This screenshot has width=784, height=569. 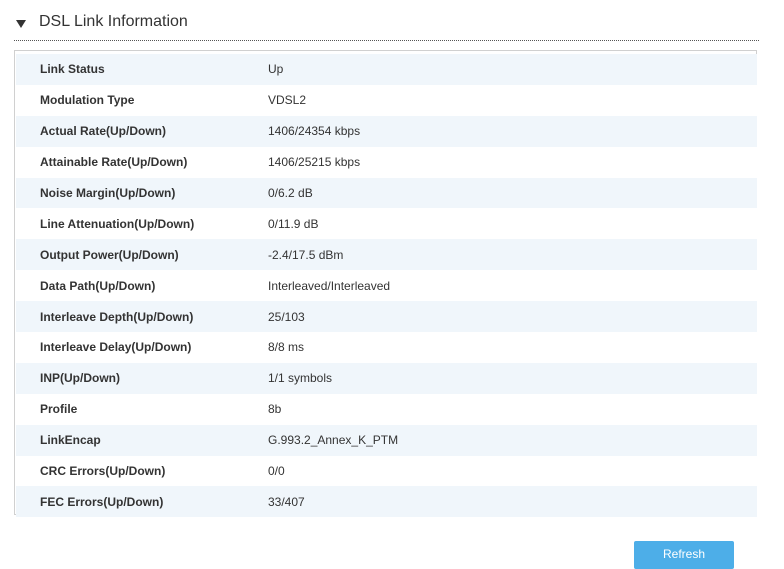 What do you see at coordinates (142, 347) in the screenshot?
I see `row-label: Interleave Delay(Up/Down)` at bounding box center [142, 347].